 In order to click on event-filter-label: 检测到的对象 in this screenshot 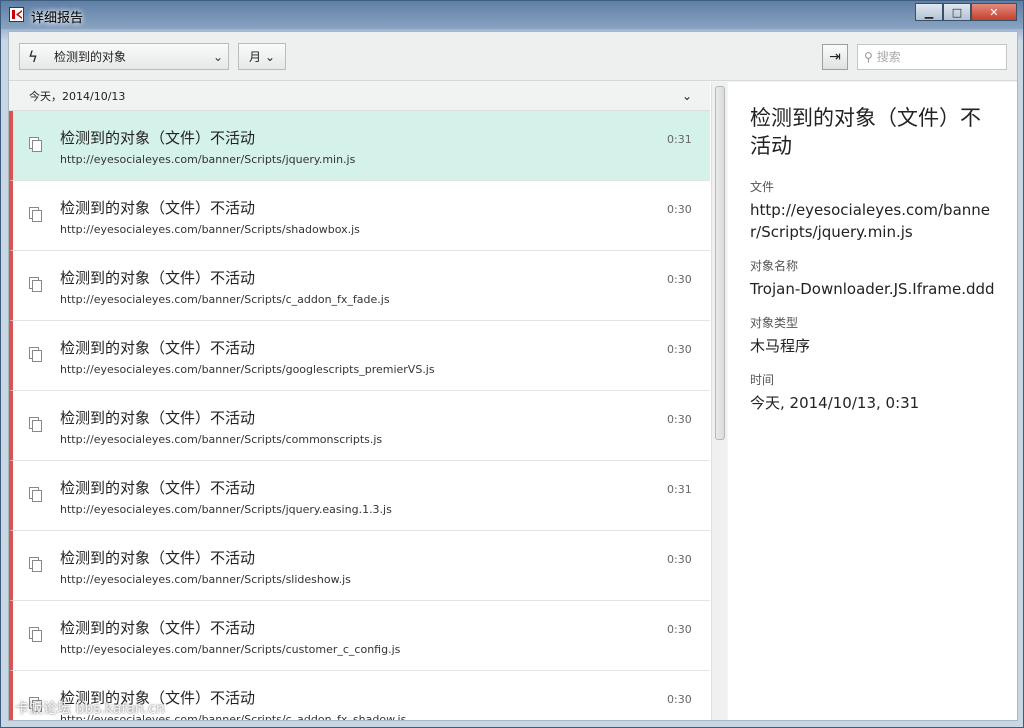, I will do `click(90, 57)`.